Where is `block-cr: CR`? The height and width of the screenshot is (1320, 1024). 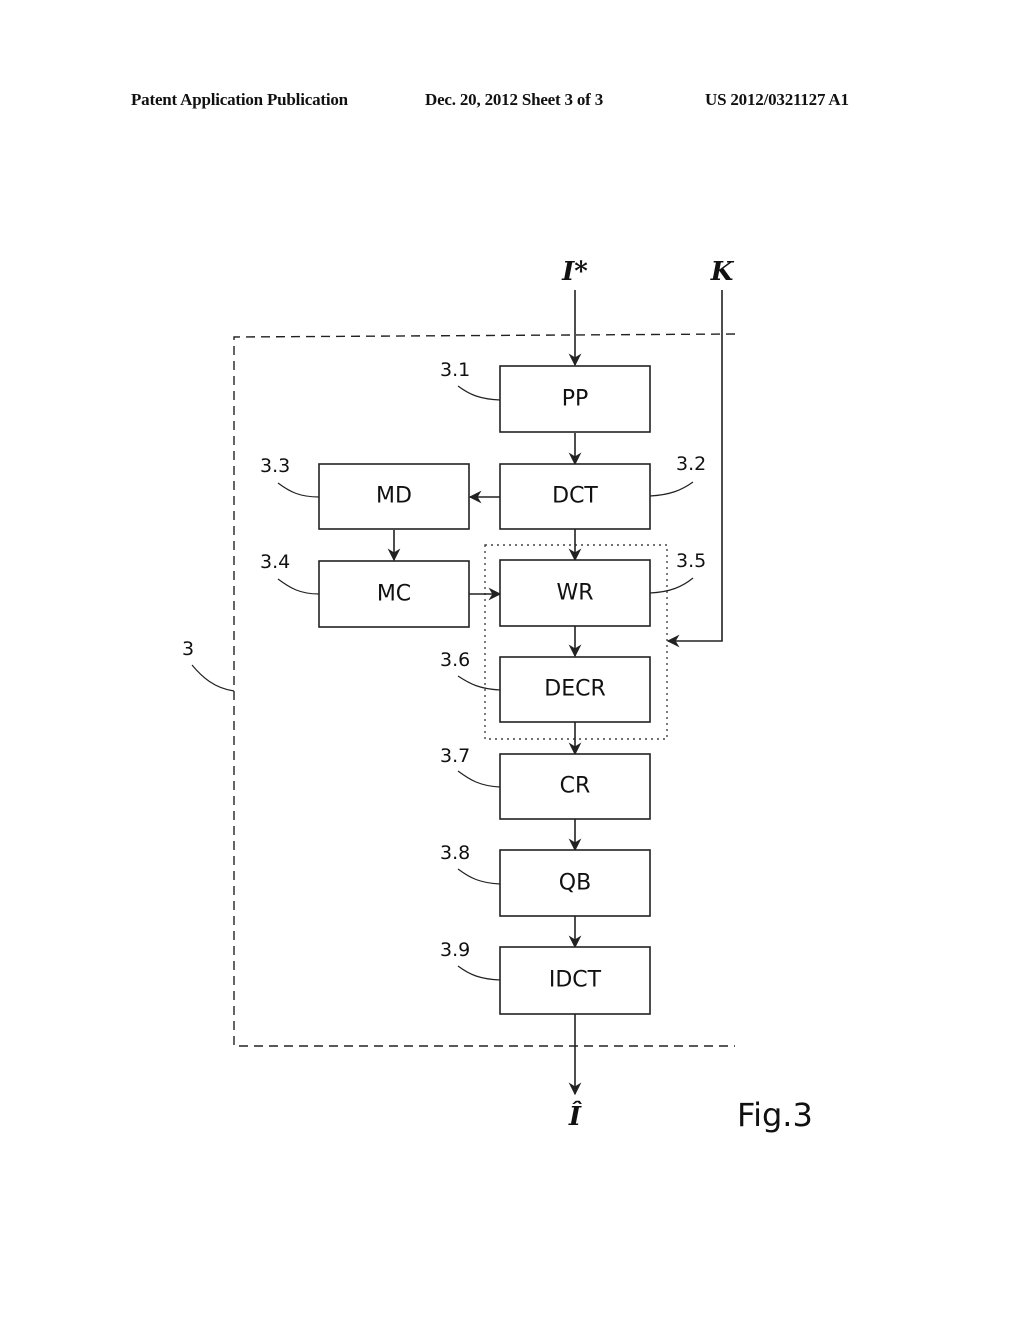
block-cr: CR is located at coordinates (575, 786).